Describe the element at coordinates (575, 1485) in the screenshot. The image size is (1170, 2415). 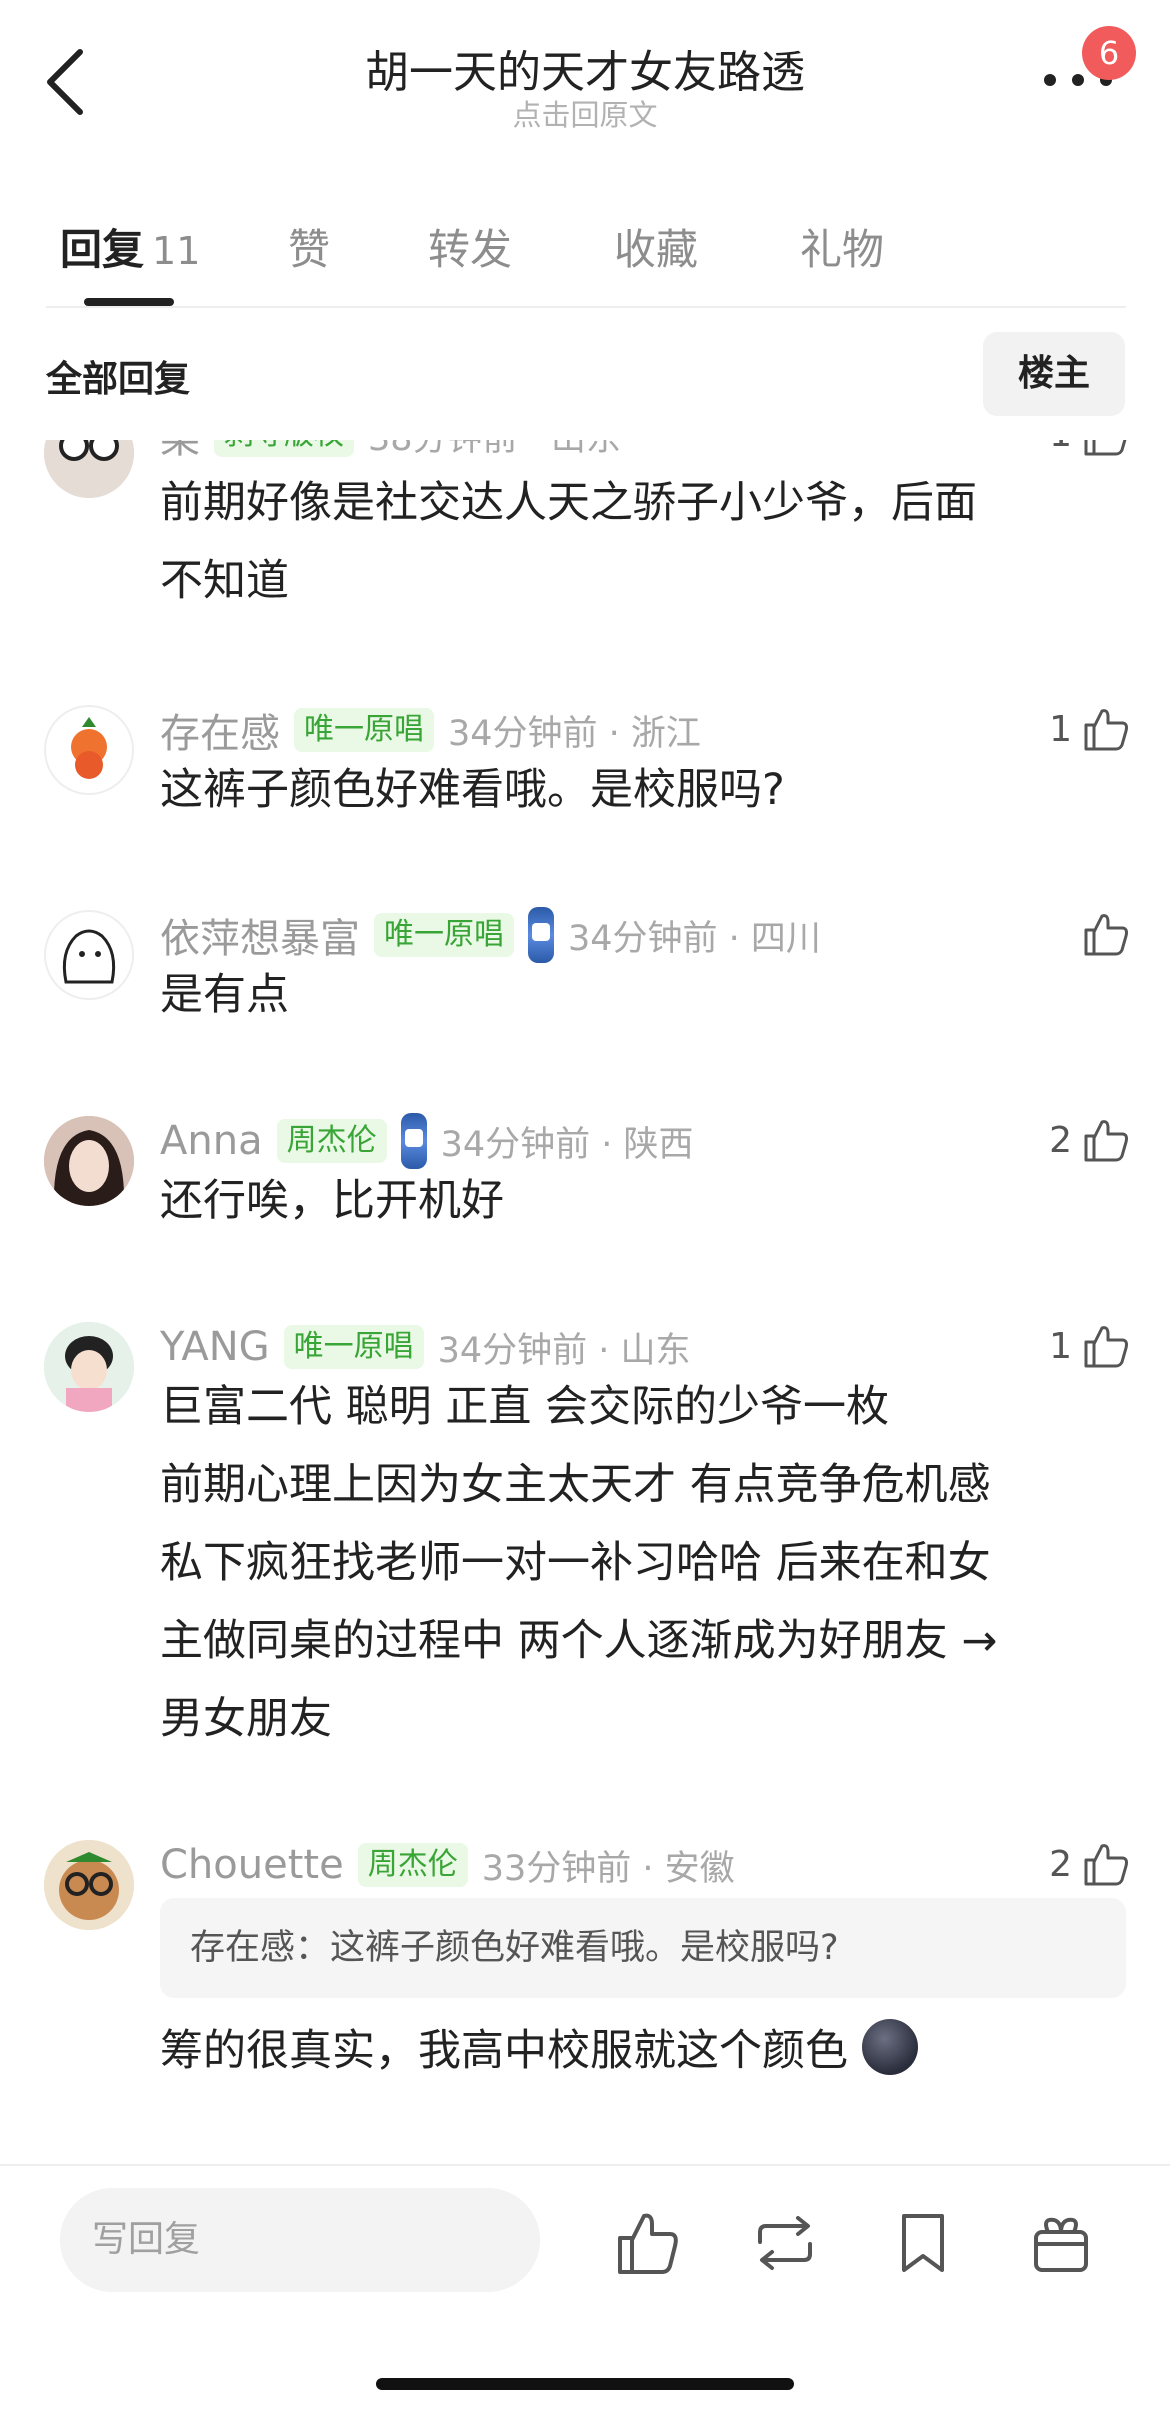
I see `comment-line: 前期心理上因为女主太天才 有点竞争危机感` at that location.